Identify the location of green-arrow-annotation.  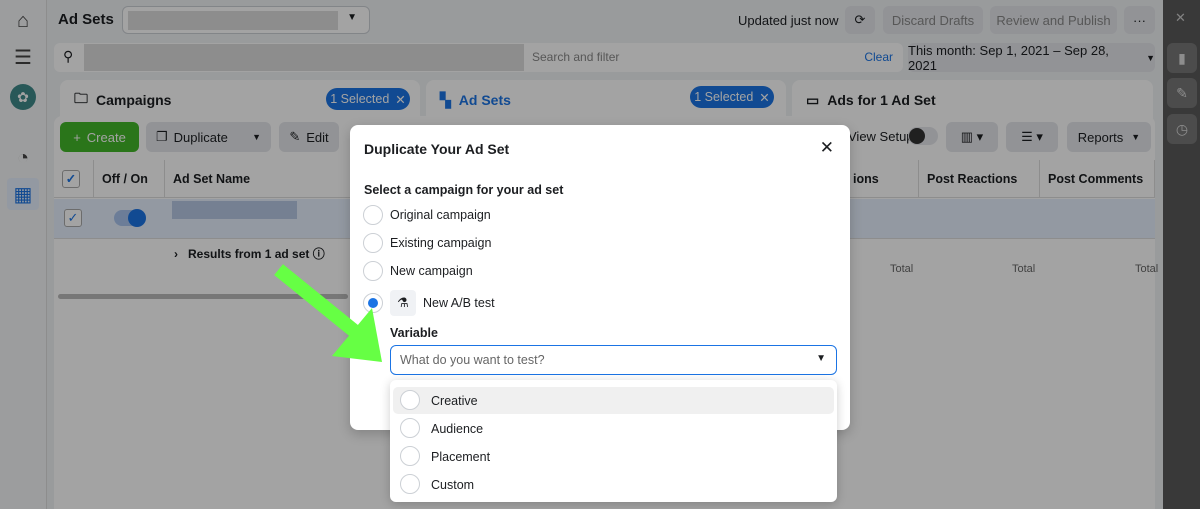
(328, 313).